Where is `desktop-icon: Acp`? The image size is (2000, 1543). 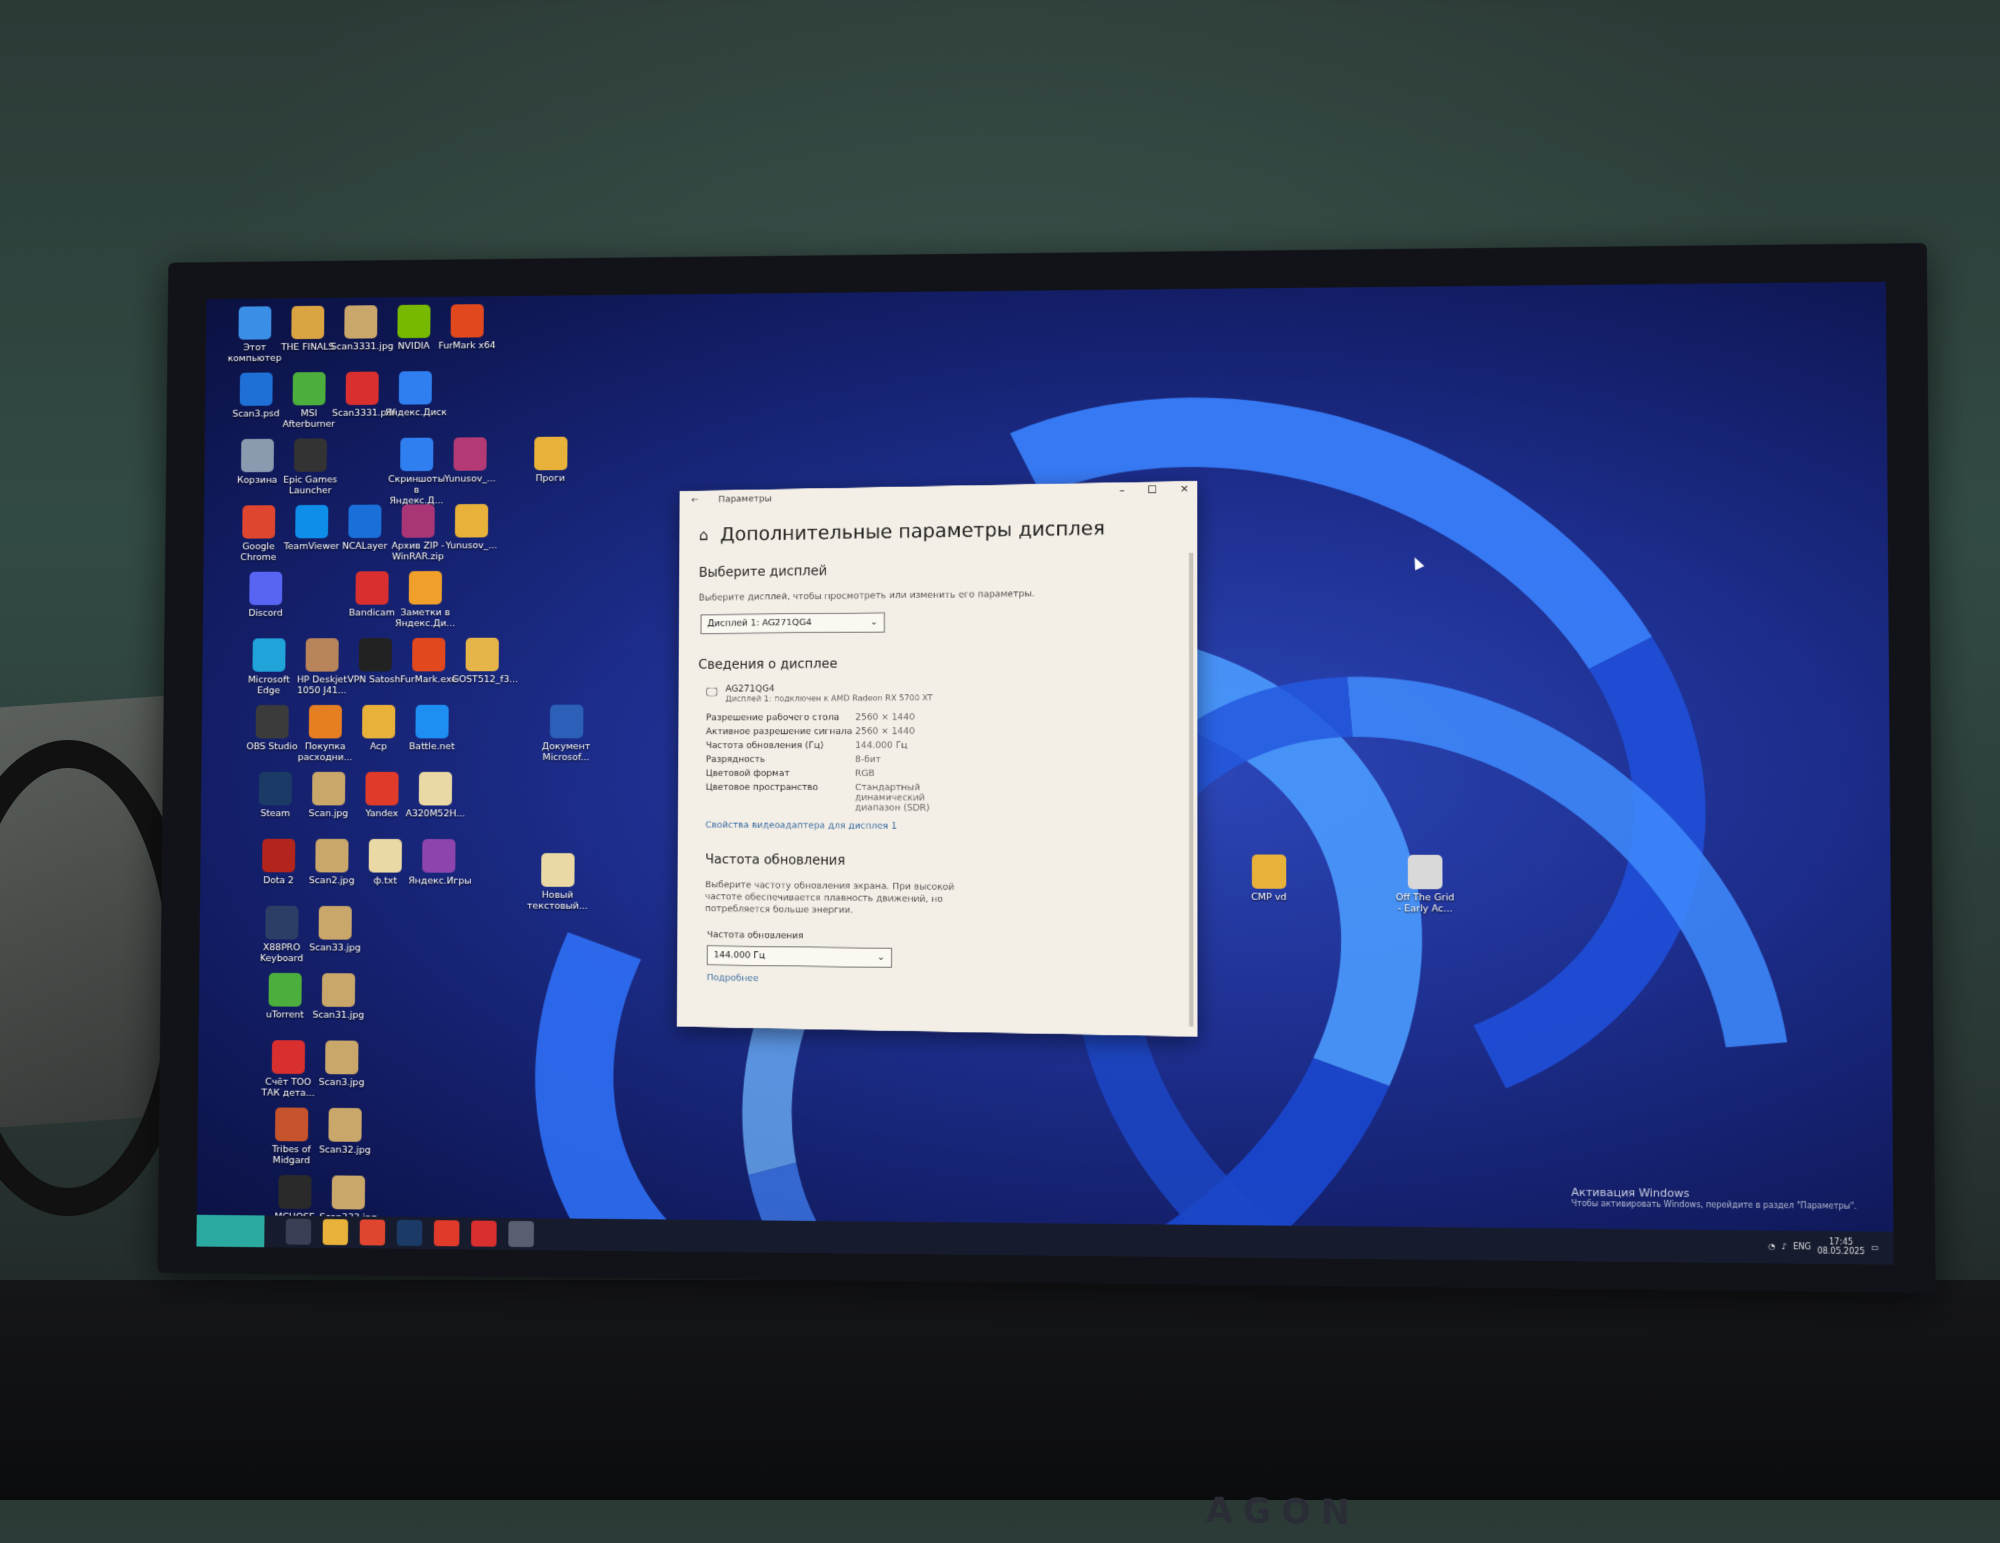 desktop-icon: Acp is located at coordinates (378, 728).